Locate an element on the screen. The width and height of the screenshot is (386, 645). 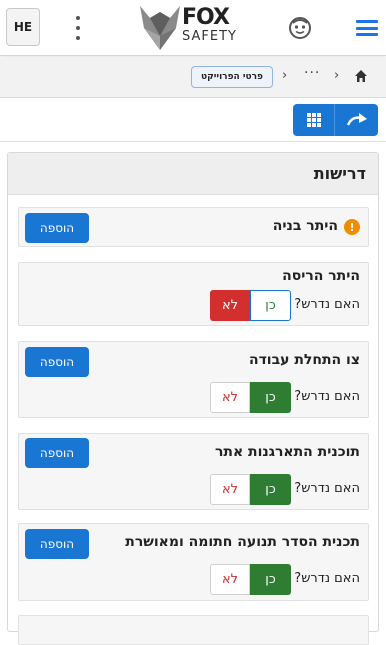
warning-icon: ! is located at coordinates (352, 227).